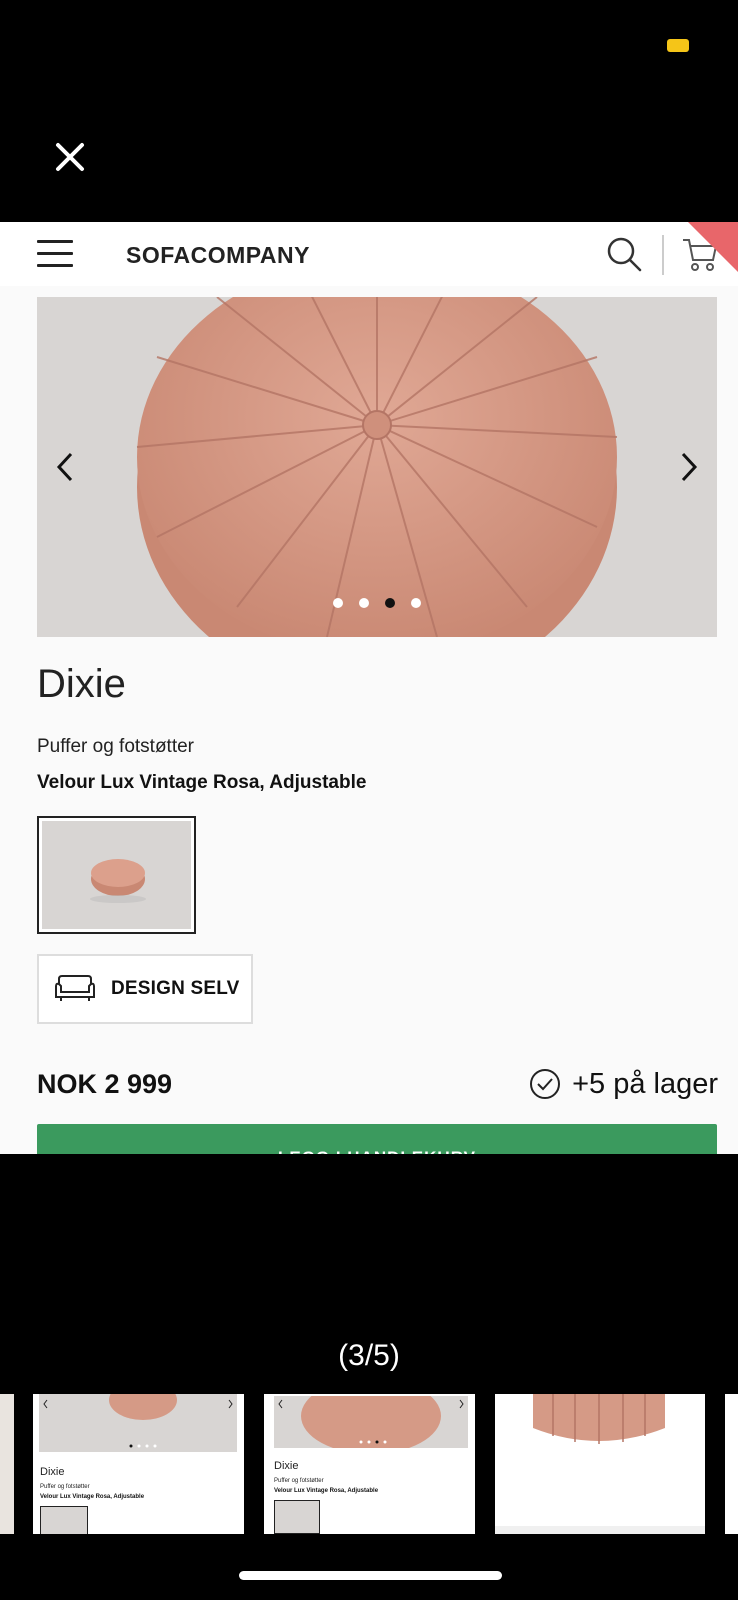 Image resolution: width=738 pixels, height=1600 pixels. What do you see at coordinates (545, 1084) in the screenshot?
I see `check-circle-icon` at bounding box center [545, 1084].